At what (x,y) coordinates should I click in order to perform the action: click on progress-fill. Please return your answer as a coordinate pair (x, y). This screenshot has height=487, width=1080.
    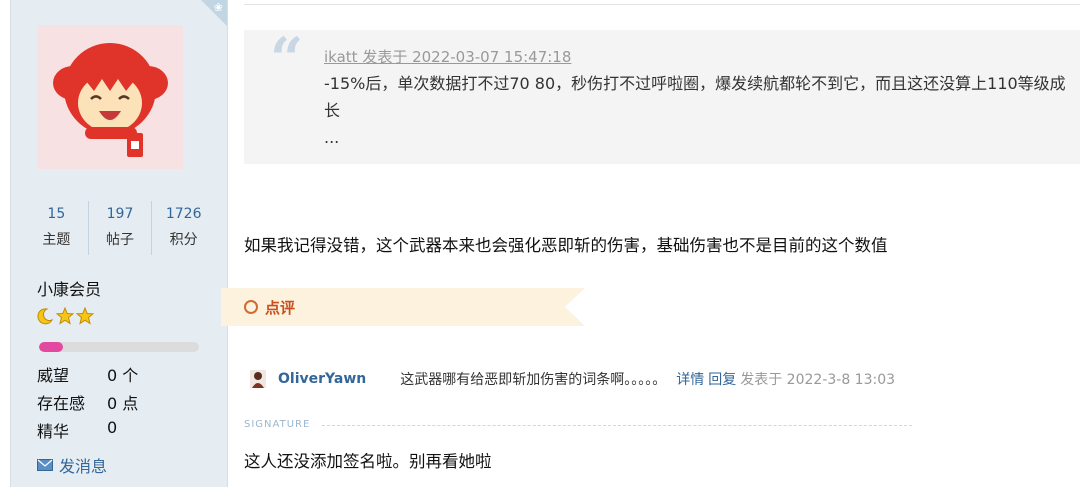
    Looking at the image, I should click on (51, 347).